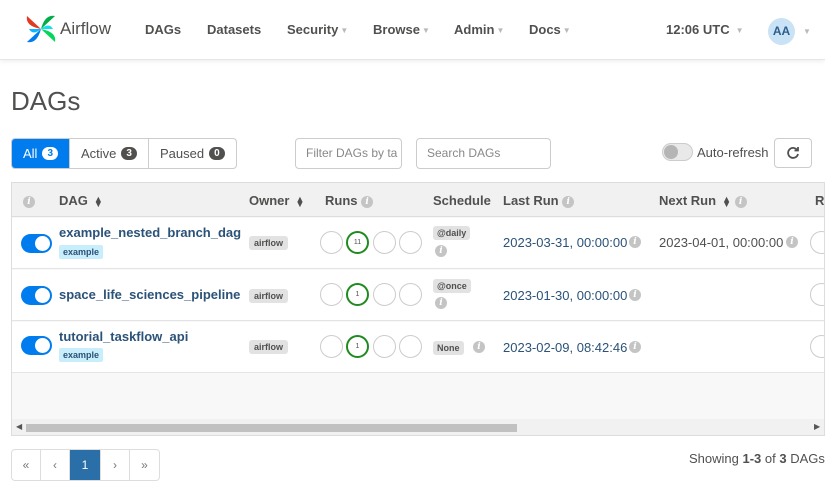 This screenshot has height=486, width=825. Describe the element at coordinates (67, 29) in the screenshot. I see `brand-link: Airflow` at that location.